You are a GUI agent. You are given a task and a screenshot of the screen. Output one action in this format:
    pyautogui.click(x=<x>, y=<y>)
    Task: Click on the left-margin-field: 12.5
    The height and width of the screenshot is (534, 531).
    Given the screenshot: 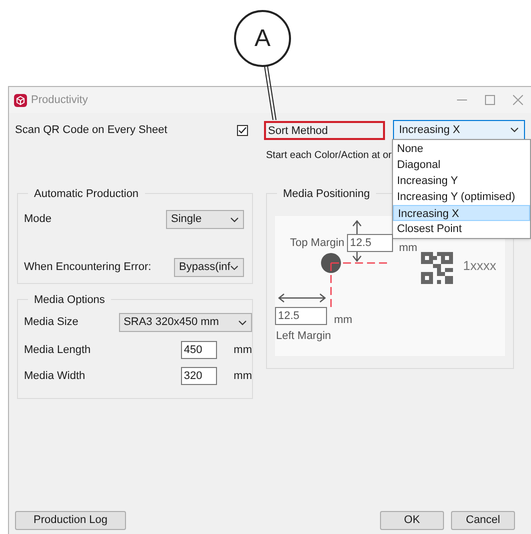 What is the action you would take?
    pyautogui.click(x=301, y=316)
    